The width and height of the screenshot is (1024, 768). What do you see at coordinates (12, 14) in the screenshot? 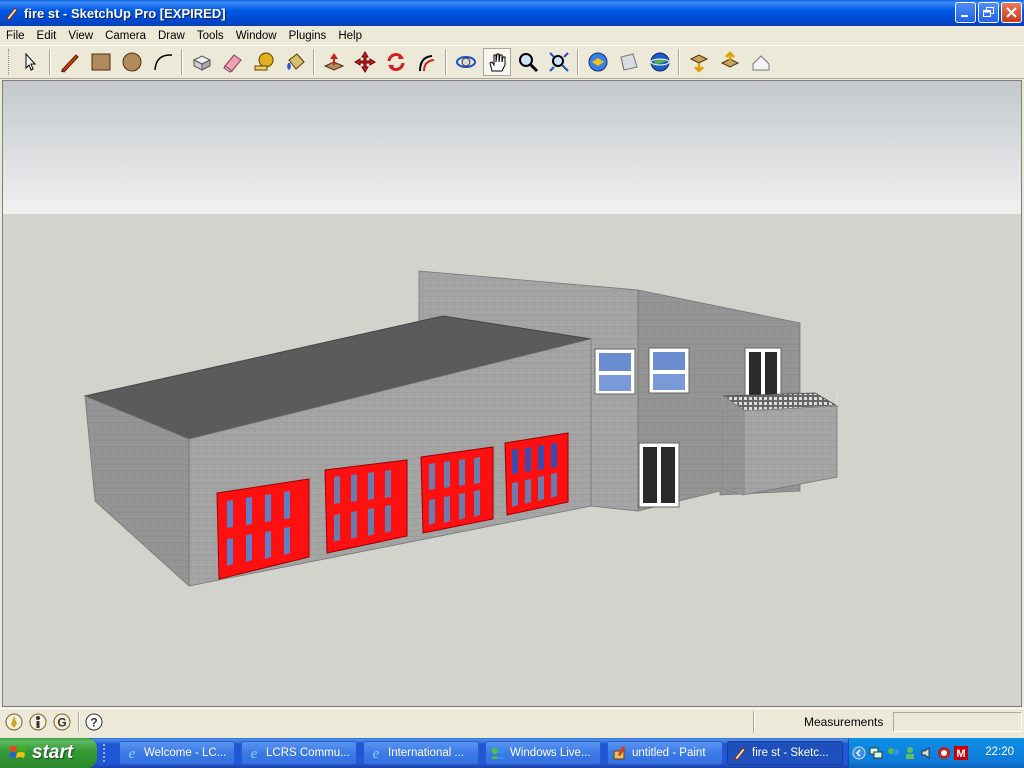
I see `sketchup-app-icon` at bounding box center [12, 14].